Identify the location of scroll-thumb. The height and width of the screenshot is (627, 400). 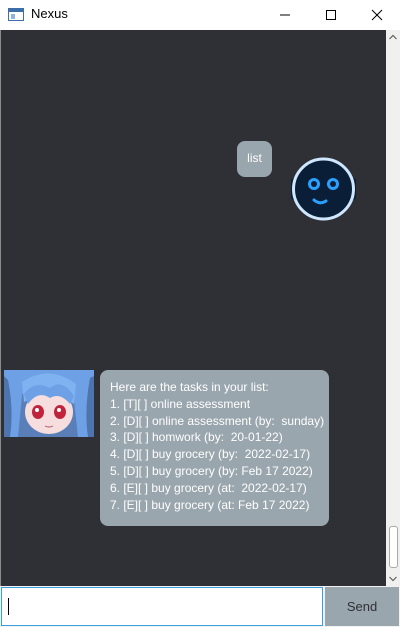
(393, 547).